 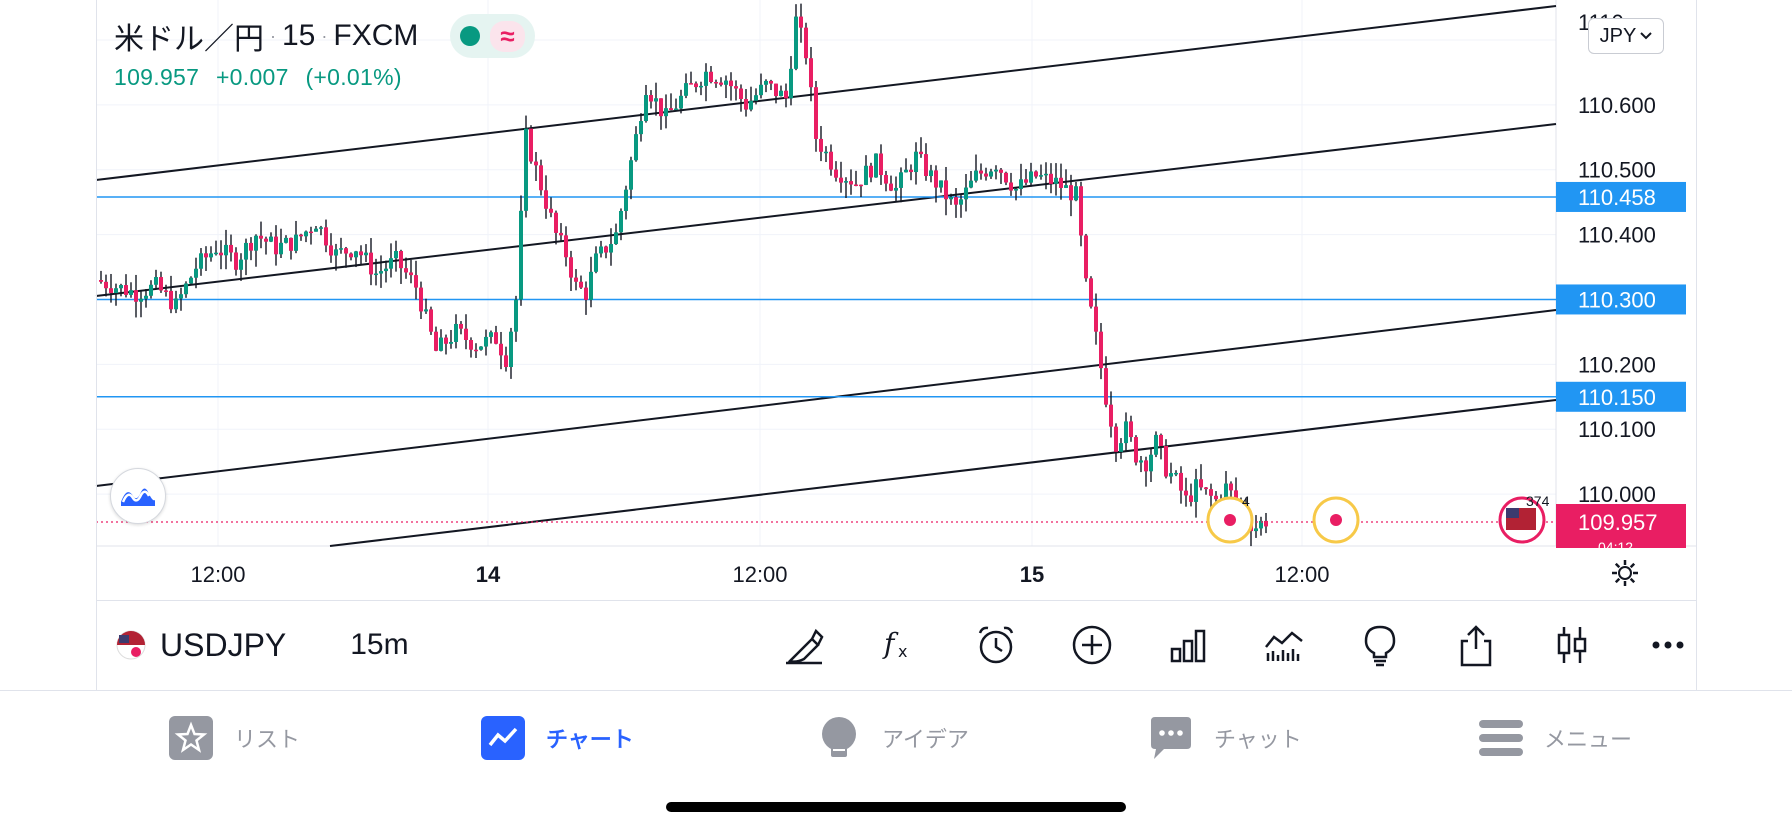 I want to click on bottom-tab-bar: リスト チャート アイデア チャット メニュー, so click(x=896, y=740).